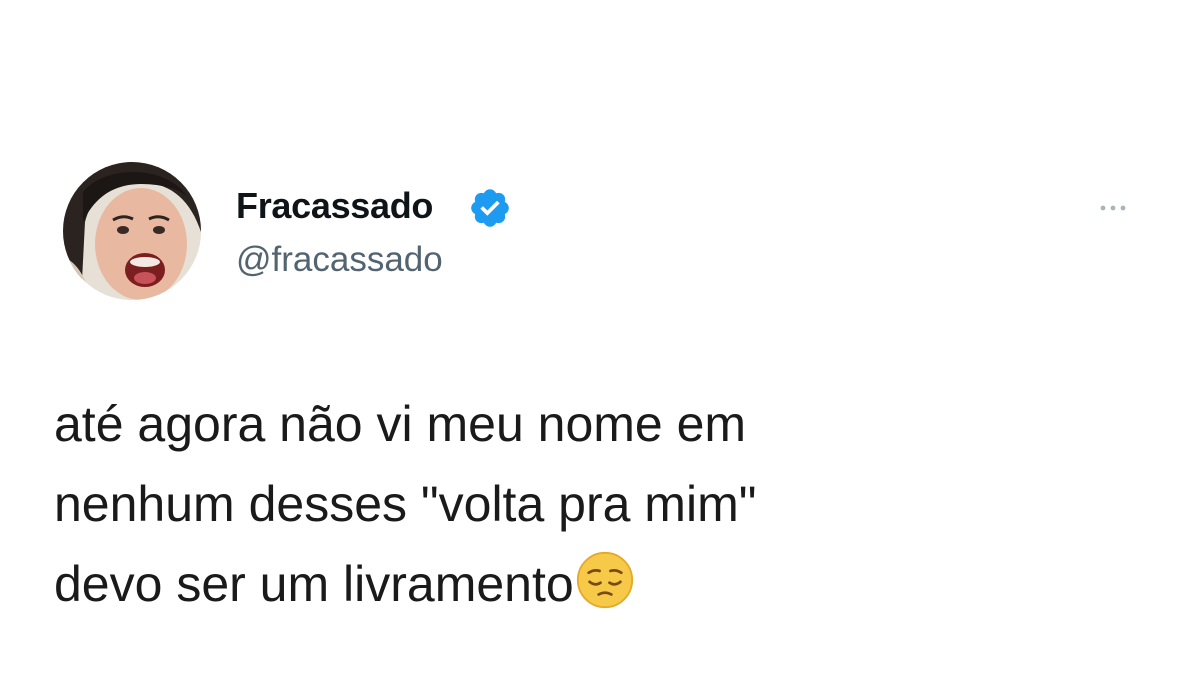 This screenshot has width=1179, height=686. I want to click on verified-badge-icon, so click(490, 208).